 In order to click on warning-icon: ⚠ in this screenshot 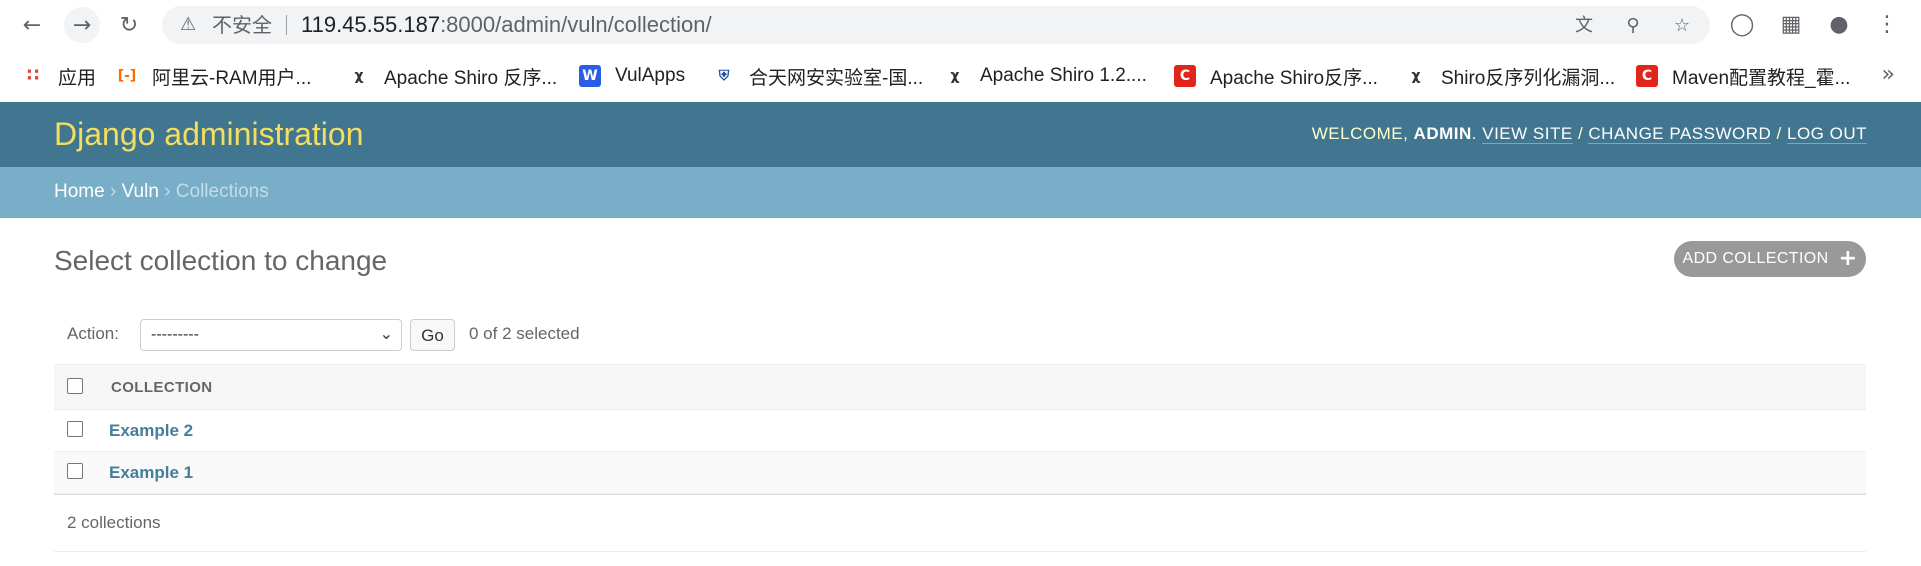, I will do `click(190, 25)`.